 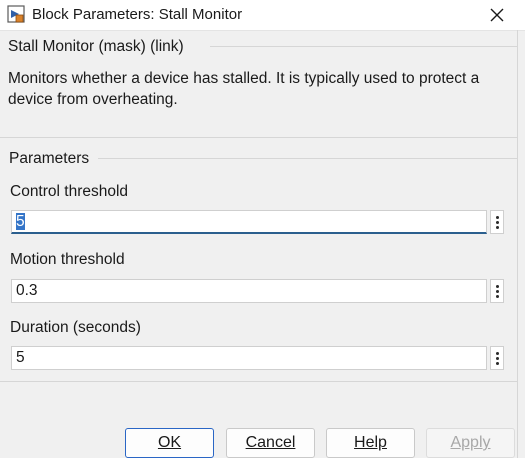 I want to click on apply-button: Apply, so click(x=470, y=443).